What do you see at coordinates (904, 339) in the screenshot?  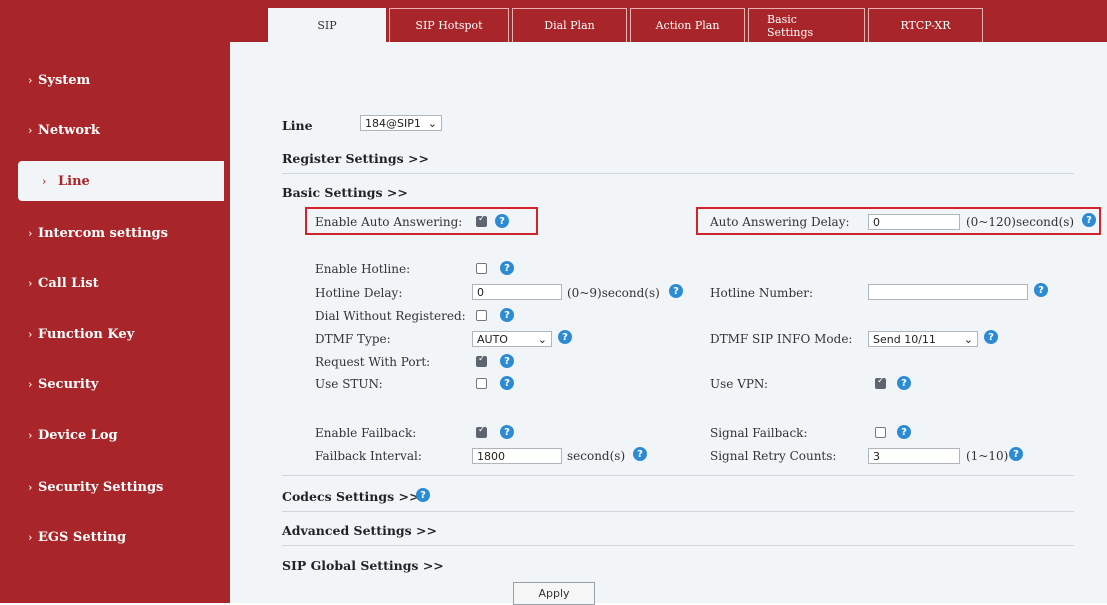 I see `dtmf-sip-value: Send 10/11` at bounding box center [904, 339].